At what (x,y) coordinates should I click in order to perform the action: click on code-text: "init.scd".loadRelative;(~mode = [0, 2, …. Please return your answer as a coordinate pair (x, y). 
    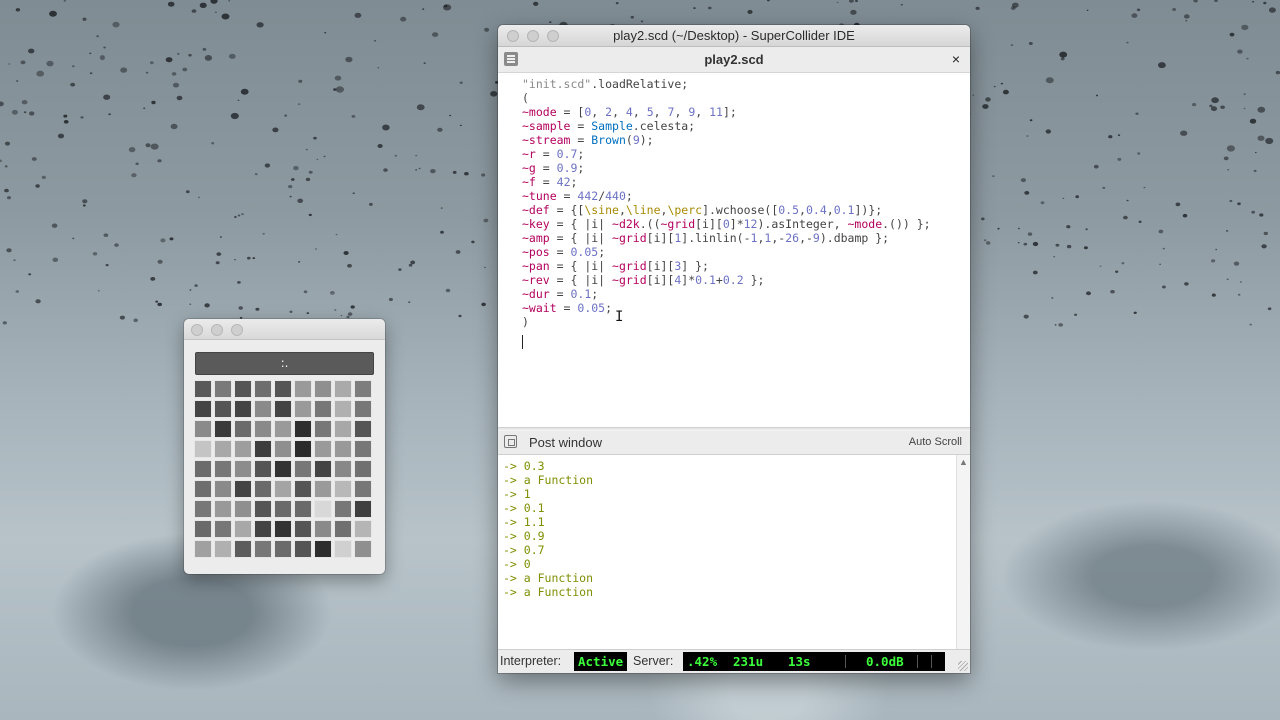
    Looking at the image, I should click on (726, 203).